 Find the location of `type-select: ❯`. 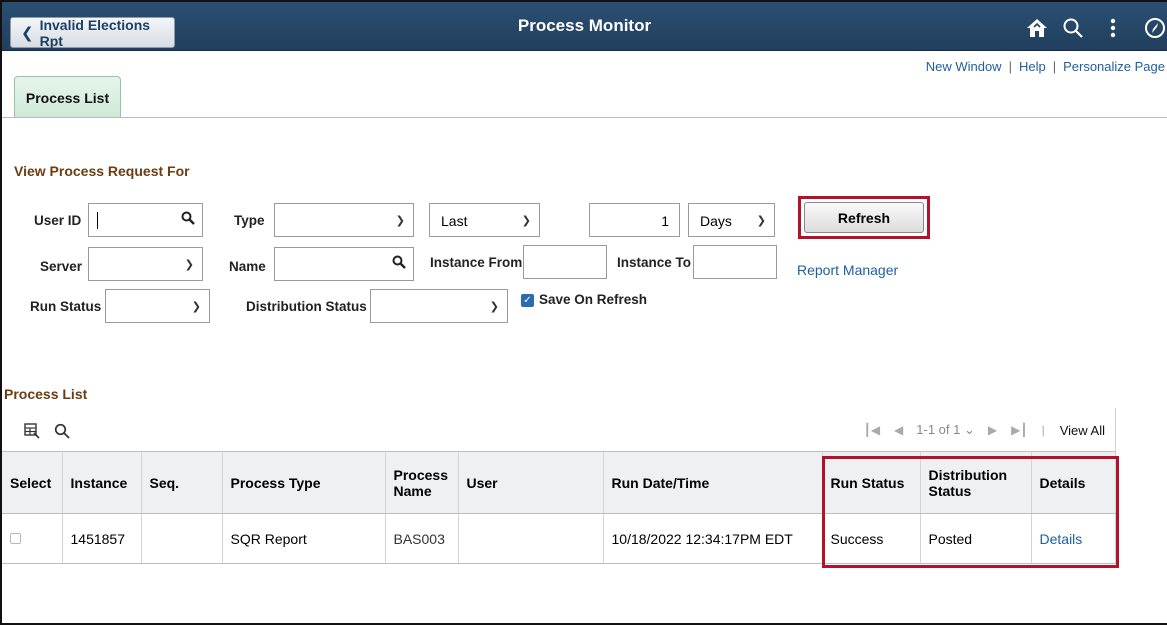

type-select: ❯ is located at coordinates (344, 220).